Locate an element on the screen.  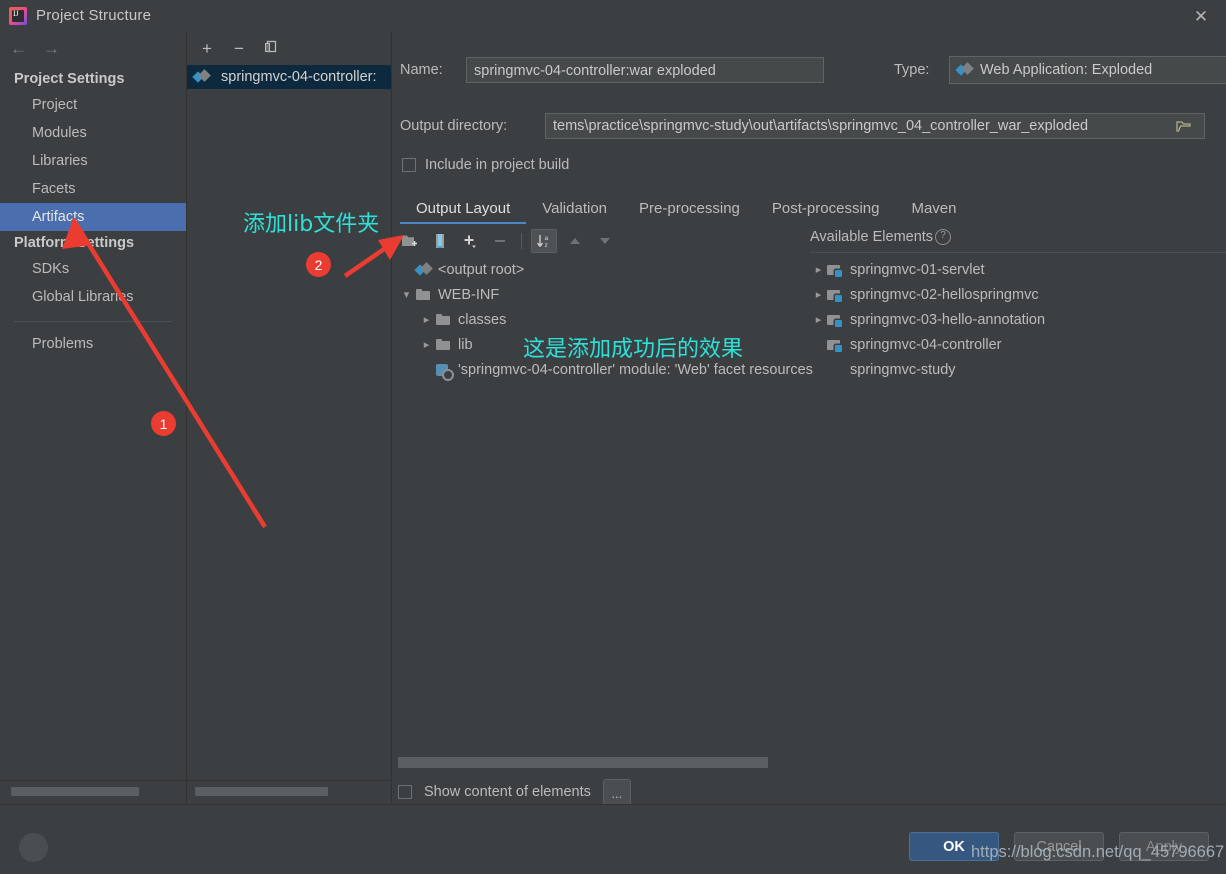
chevron-down-icon: ▾ is located at coordinates (406, 294).